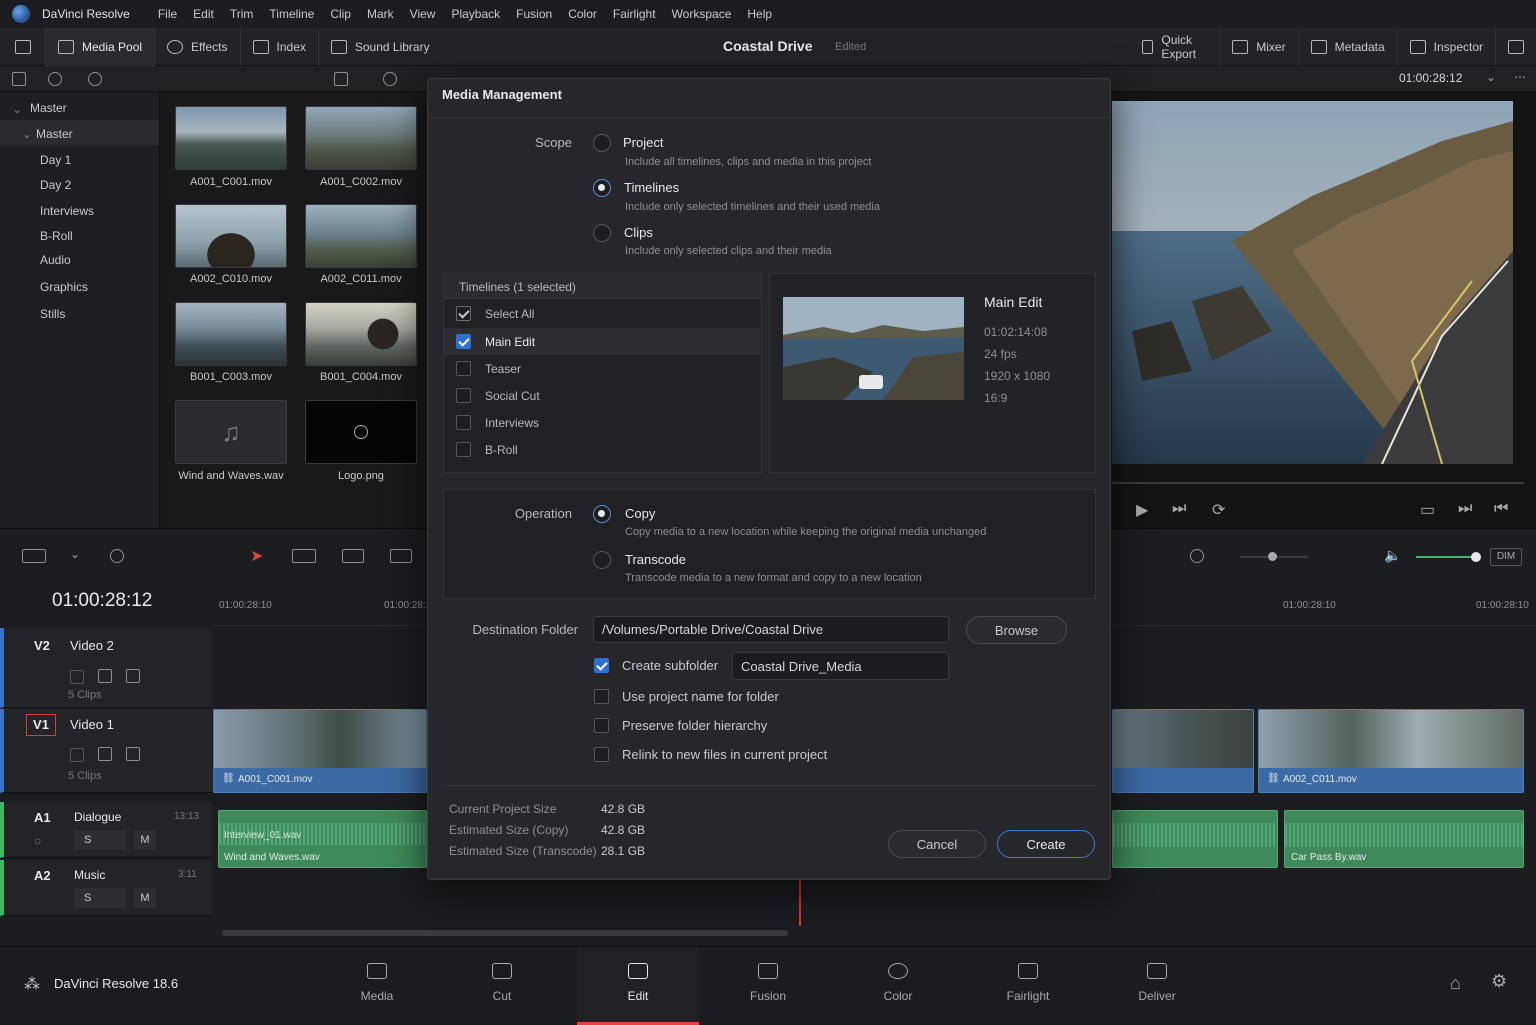 This screenshot has height=1025, width=1536. I want to click on sidebar-item-audio: Audio, so click(55, 260).